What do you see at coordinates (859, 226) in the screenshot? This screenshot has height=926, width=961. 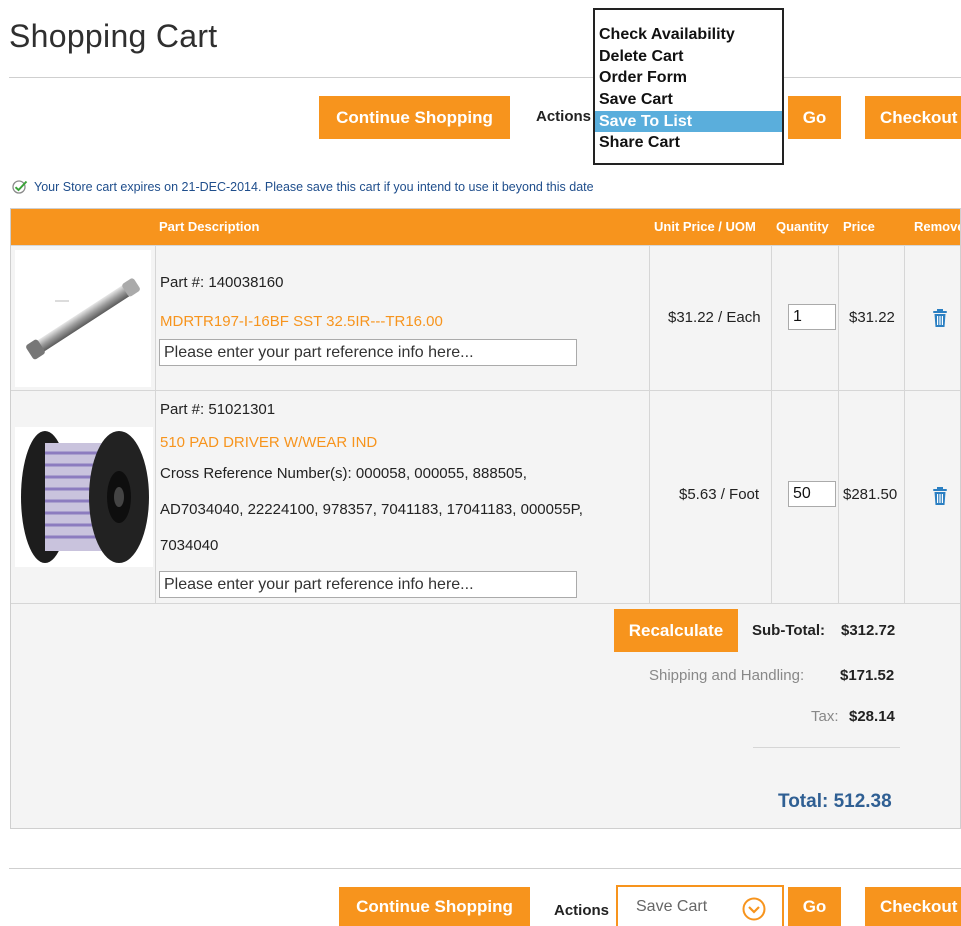 I see `header-price: Price` at bounding box center [859, 226].